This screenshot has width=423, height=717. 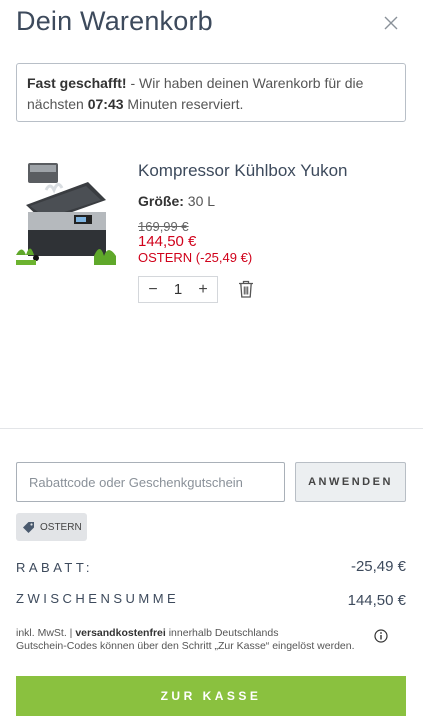 What do you see at coordinates (183, 104) in the screenshot?
I see `notice-text-end: Minuten reserviert.` at bounding box center [183, 104].